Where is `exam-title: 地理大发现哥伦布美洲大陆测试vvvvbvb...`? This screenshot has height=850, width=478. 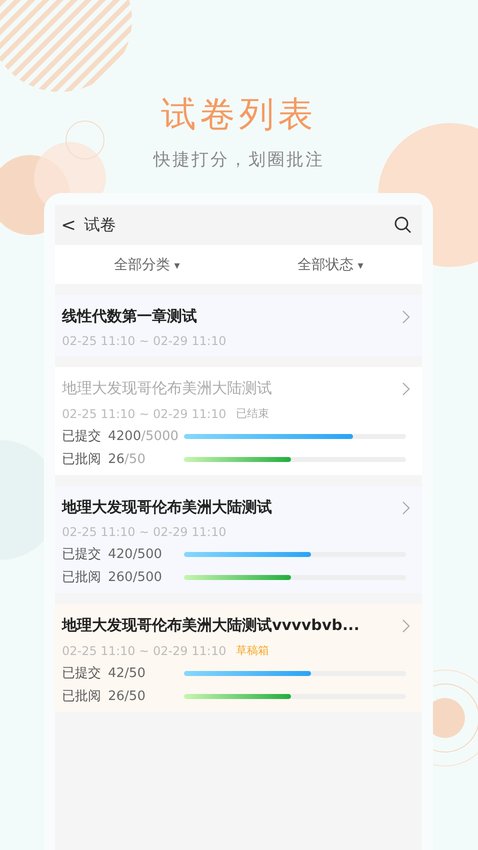 exam-title: 地理大发现哥伦布美洲大陆测试vvvvbvb... is located at coordinates (211, 625).